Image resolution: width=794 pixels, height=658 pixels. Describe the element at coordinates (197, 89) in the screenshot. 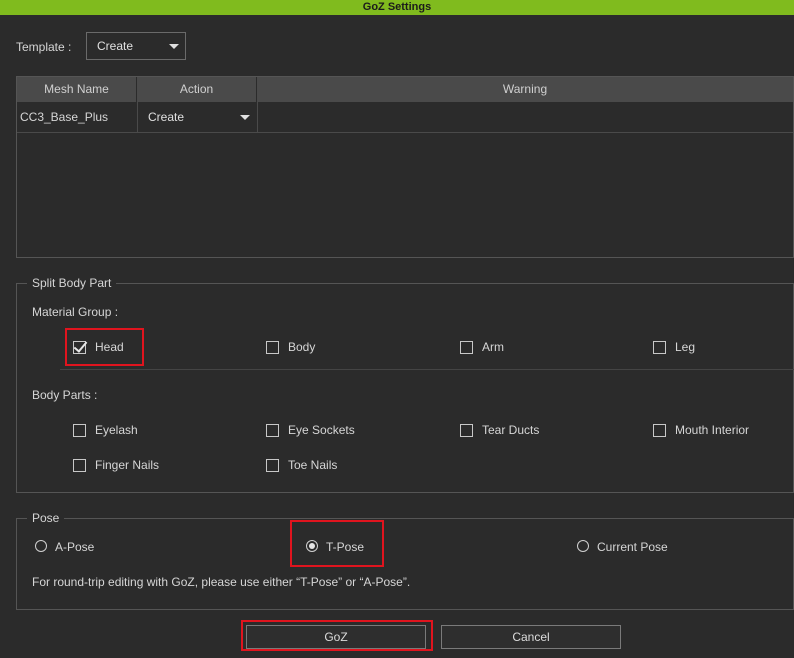

I see `column-header-action: Action` at that location.